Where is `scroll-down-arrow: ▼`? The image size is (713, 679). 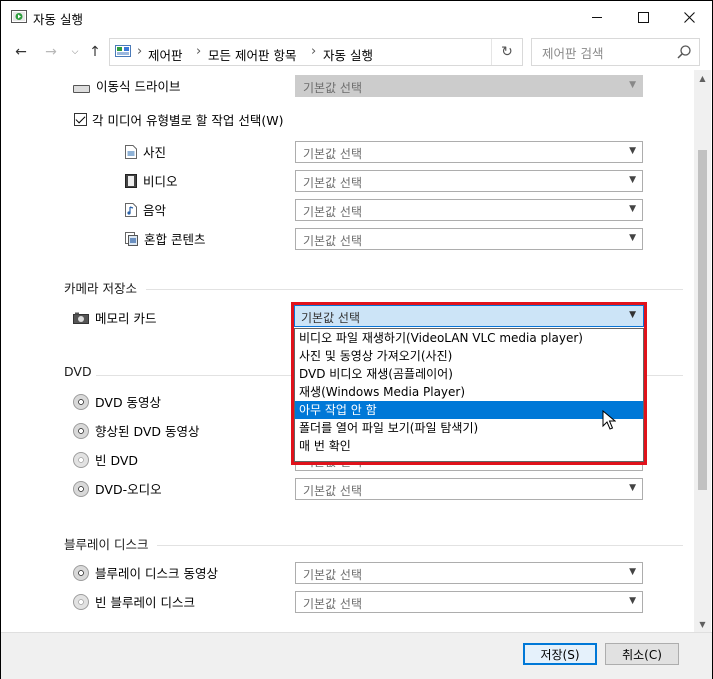 scroll-down-arrow: ▼ is located at coordinates (702, 624).